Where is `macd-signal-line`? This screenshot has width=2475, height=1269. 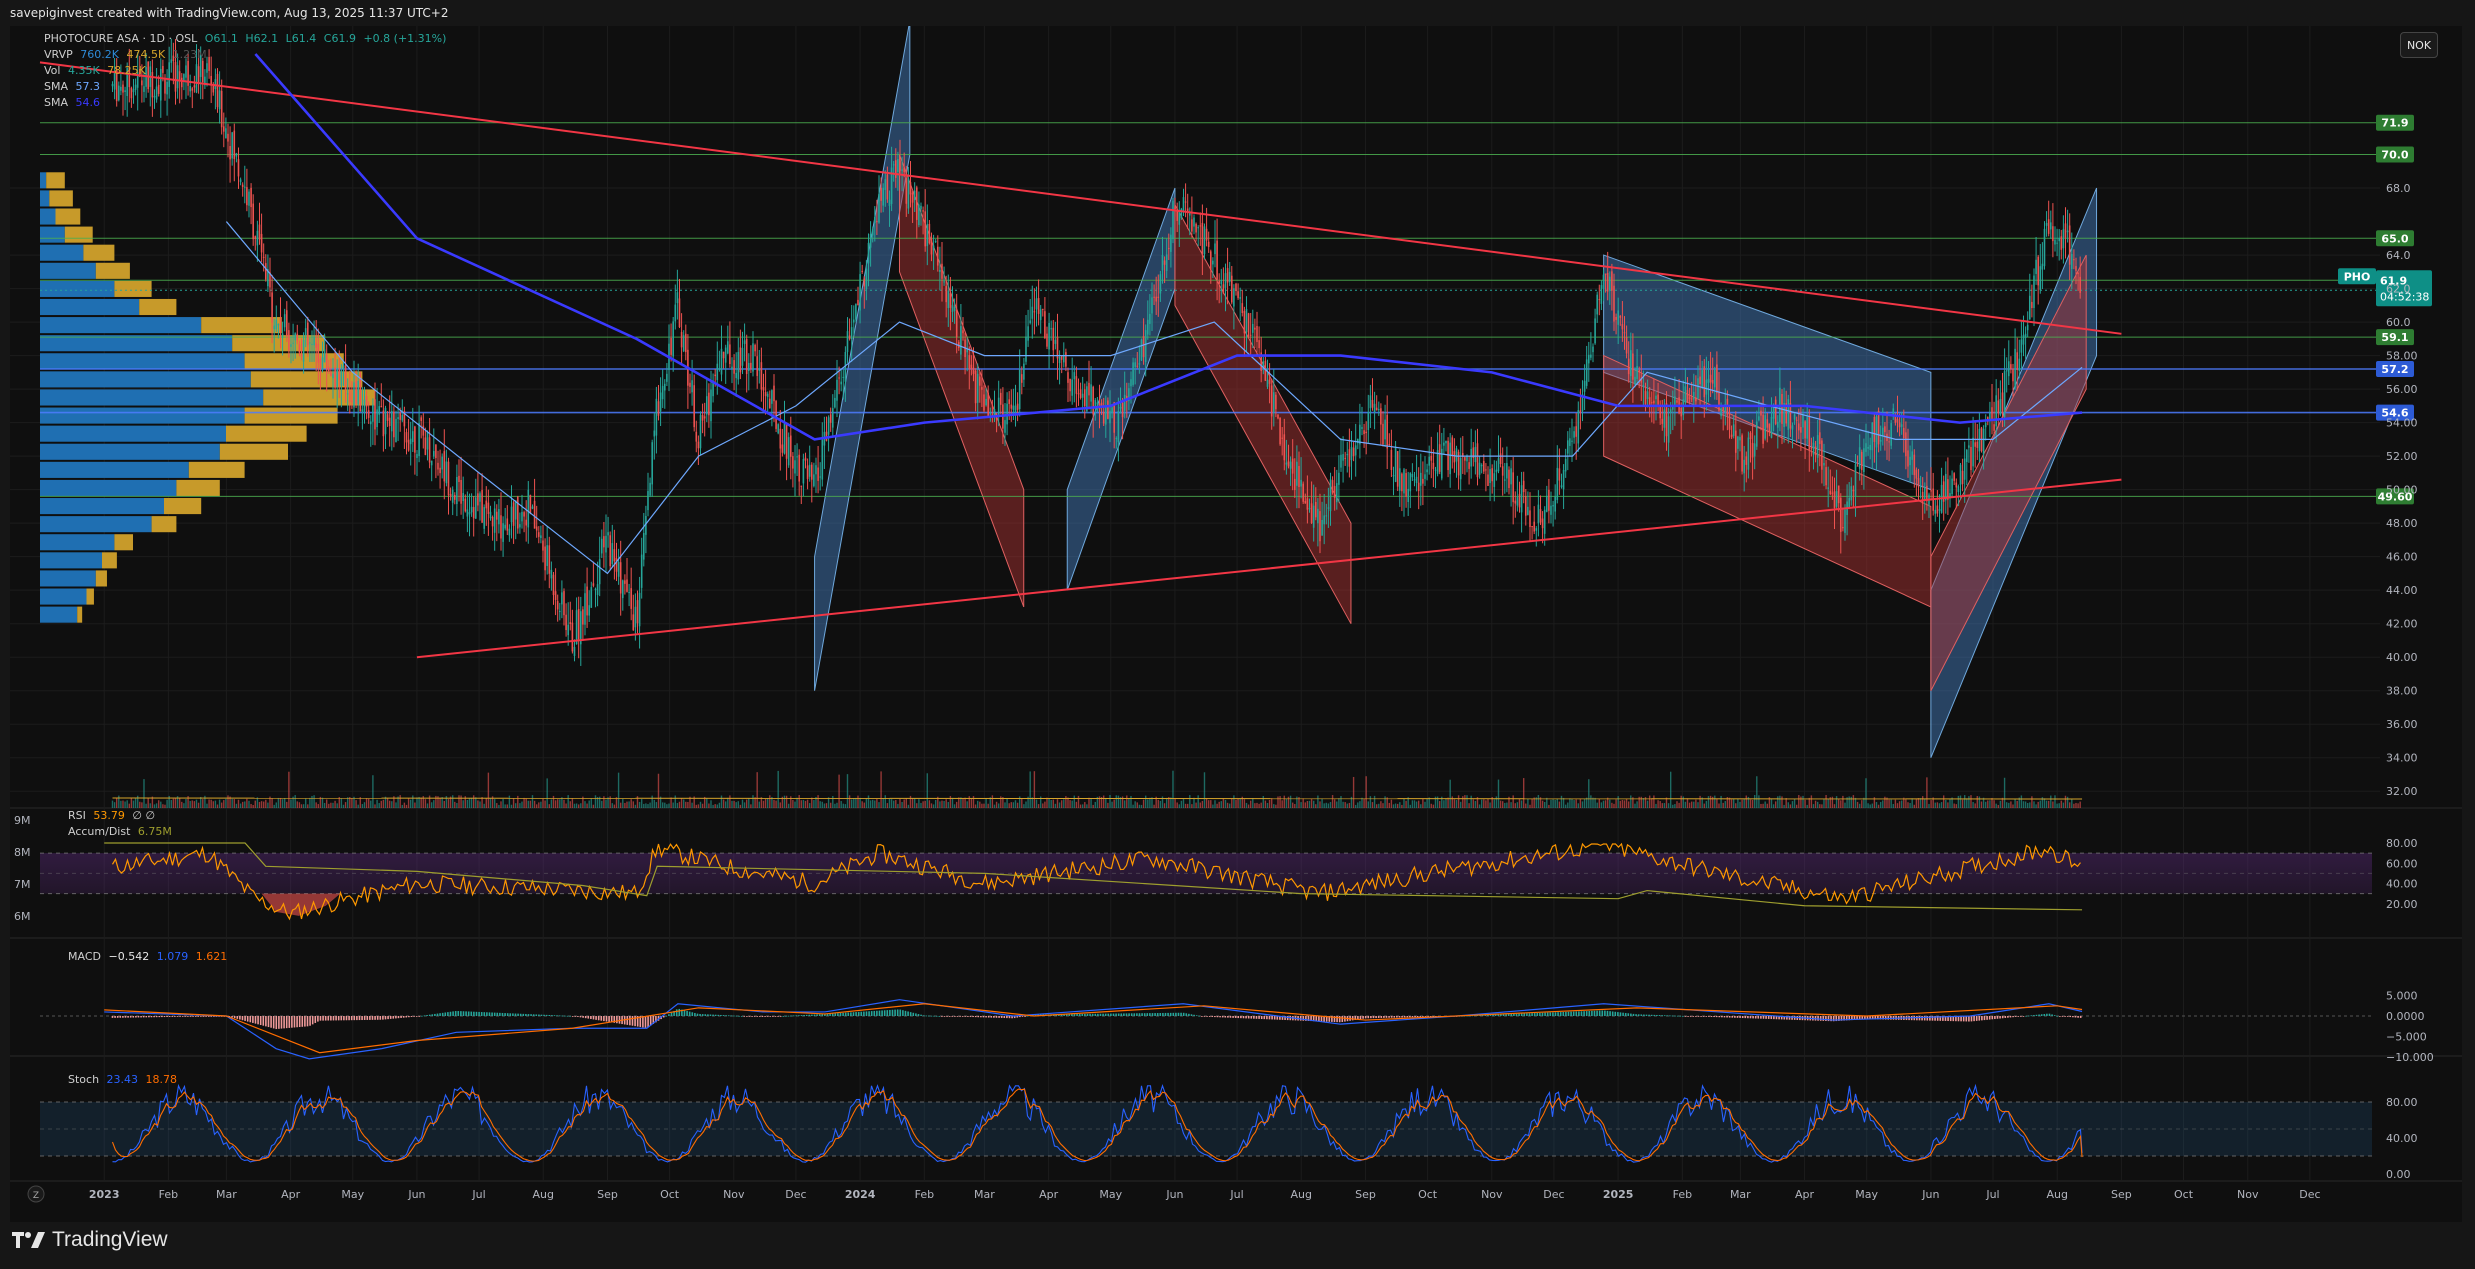
macd-signal-line is located at coordinates (1093, 1028).